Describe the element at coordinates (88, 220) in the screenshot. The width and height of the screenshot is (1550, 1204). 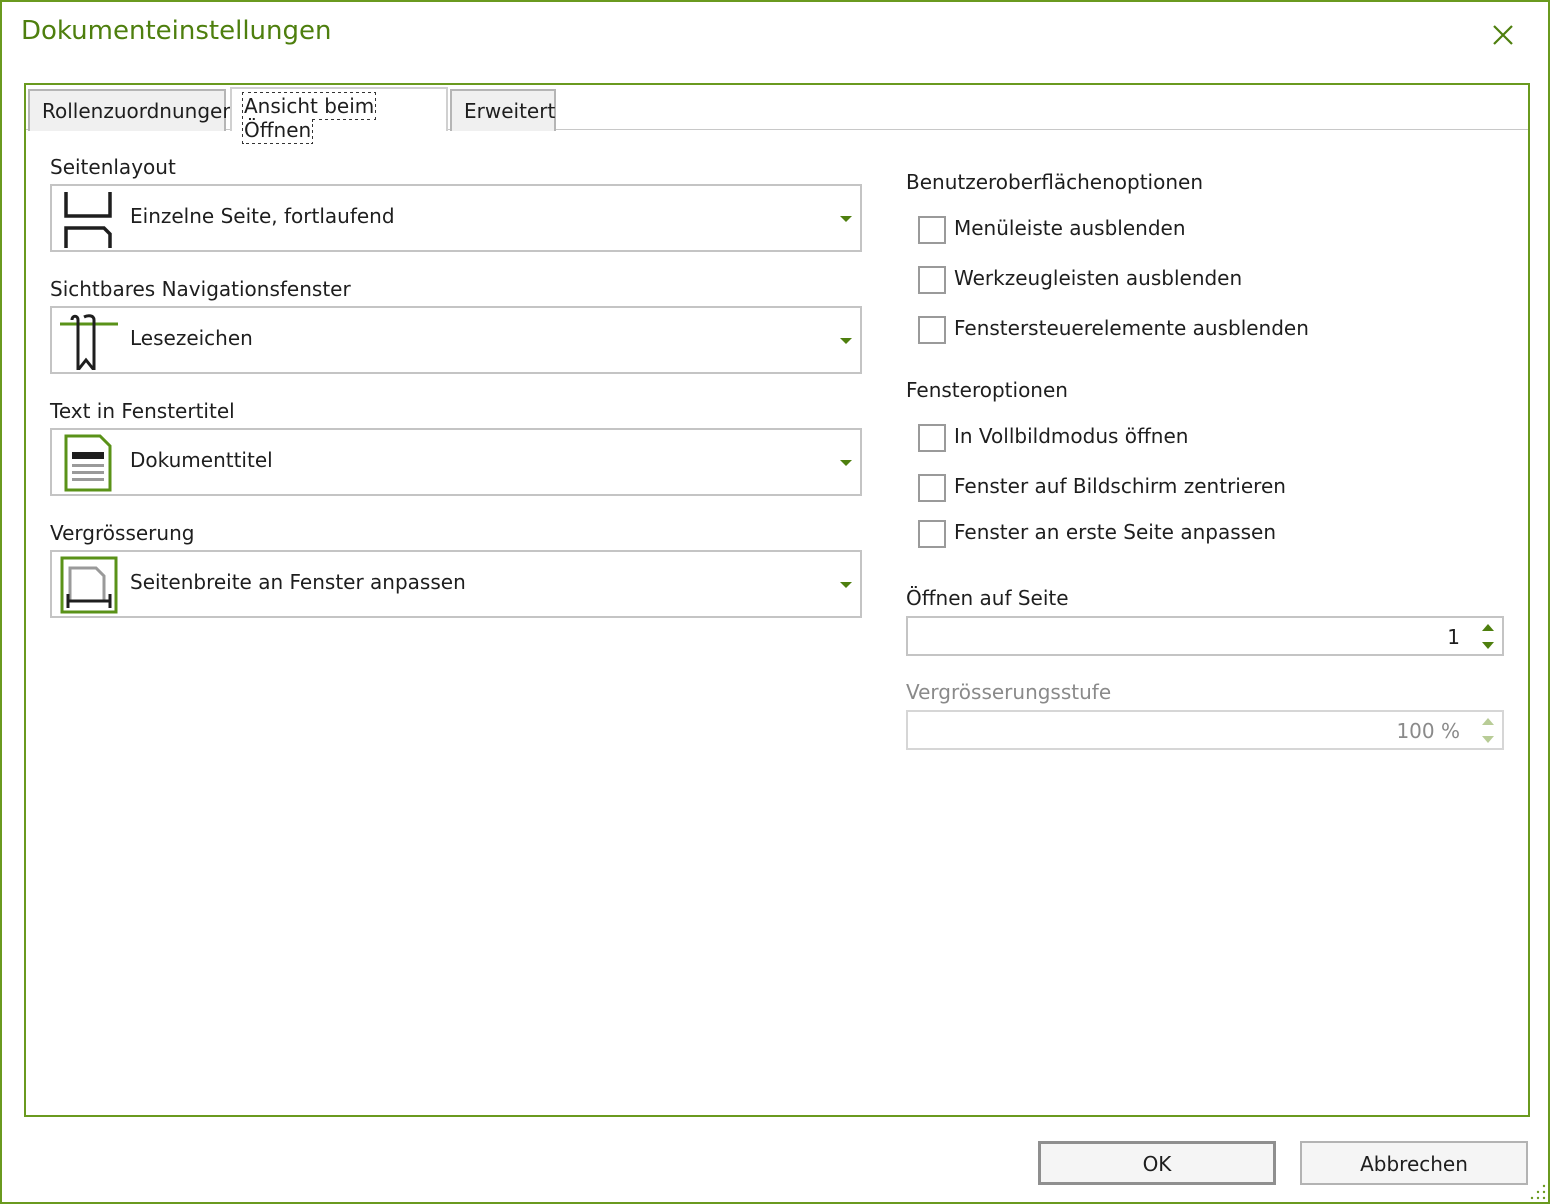
I see `single-page-continuous-icon` at that location.